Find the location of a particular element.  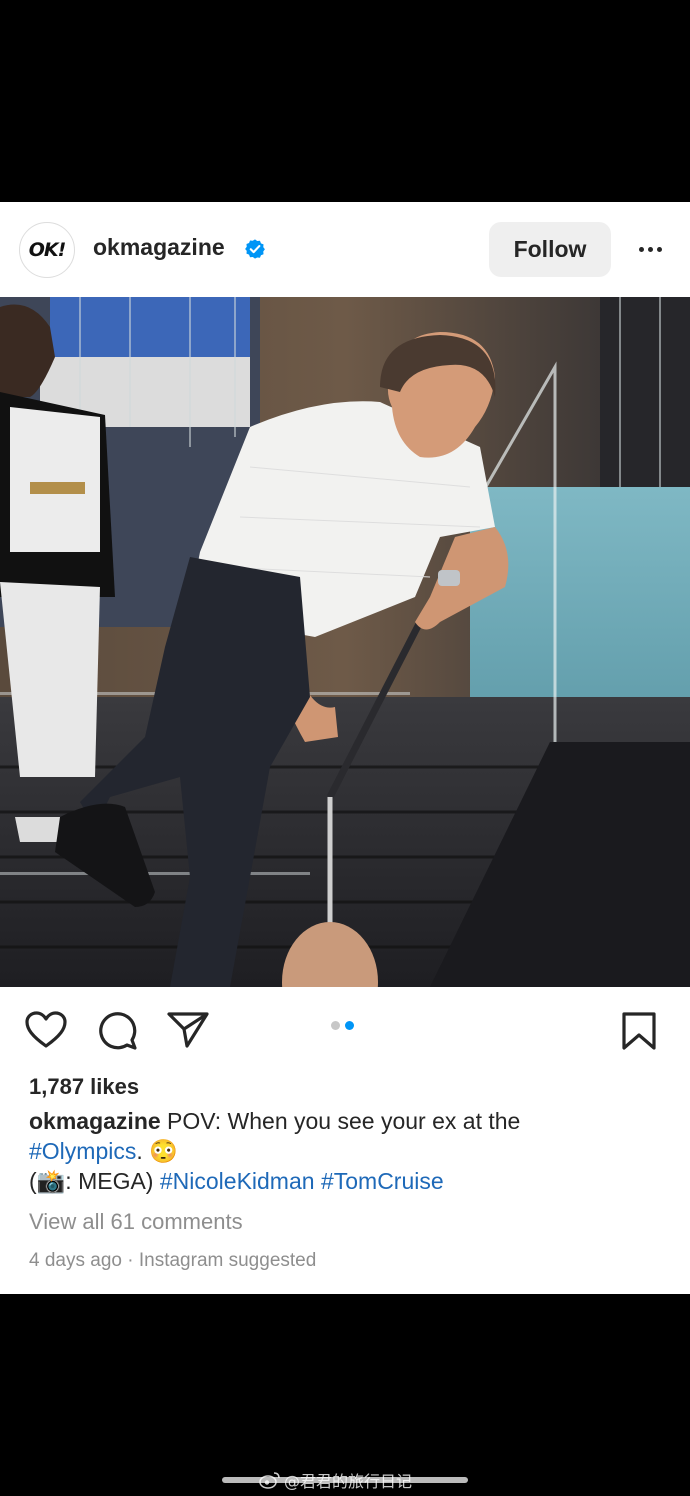

avatar: OK! is located at coordinates (47, 250).